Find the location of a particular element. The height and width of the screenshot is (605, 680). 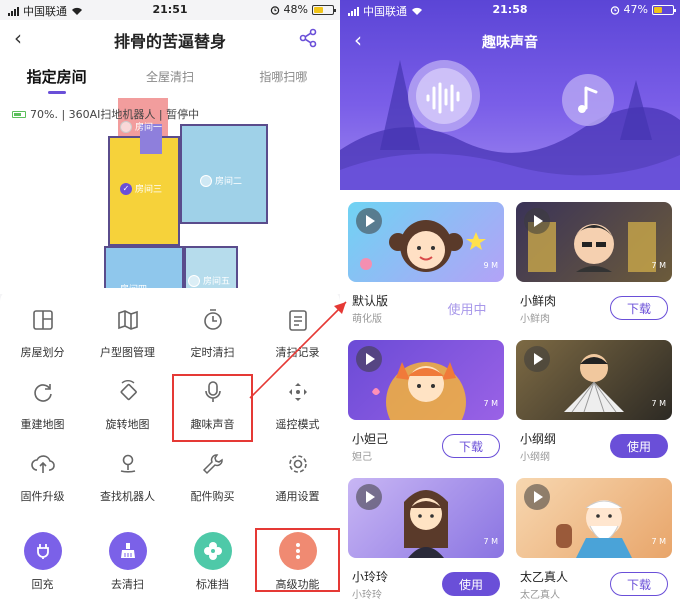

go-clean-button: 去清扫 is located at coordinates (127, 560).